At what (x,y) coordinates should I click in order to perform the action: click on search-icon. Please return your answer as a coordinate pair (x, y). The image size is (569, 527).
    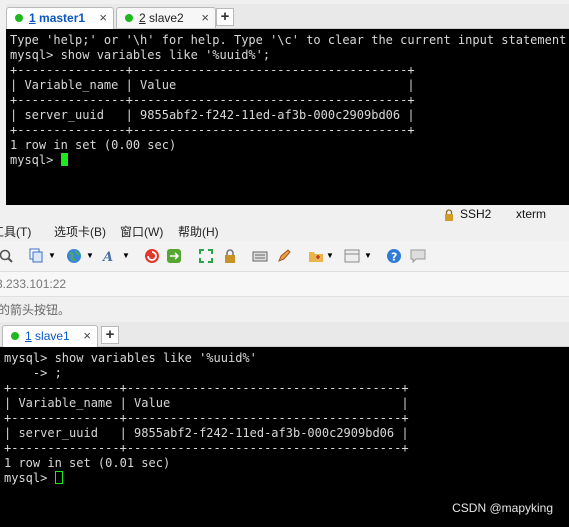
    Looking at the image, I should click on (7, 256).